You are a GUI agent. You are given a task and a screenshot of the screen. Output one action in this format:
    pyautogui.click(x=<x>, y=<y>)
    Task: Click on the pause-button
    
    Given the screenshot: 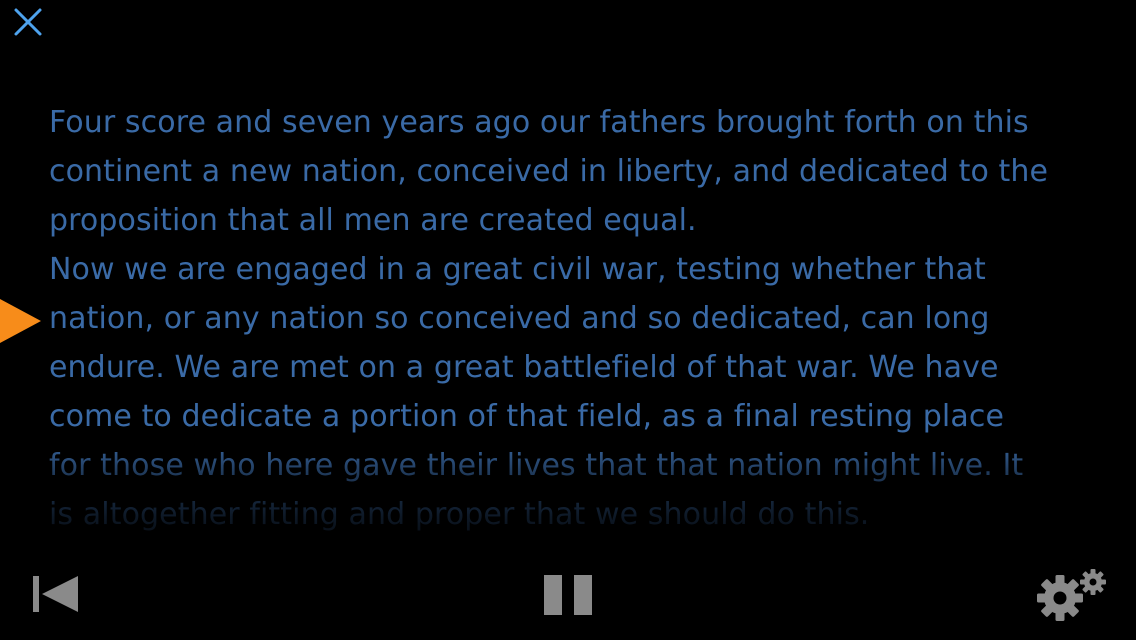 What is the action you would take?
    pyautogui.click(x=568, y=595)
    